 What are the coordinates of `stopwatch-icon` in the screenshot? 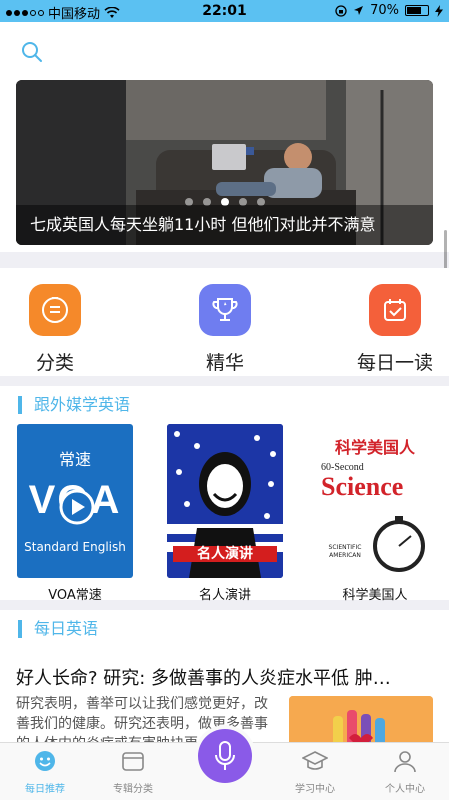 It's located at (399, 544).